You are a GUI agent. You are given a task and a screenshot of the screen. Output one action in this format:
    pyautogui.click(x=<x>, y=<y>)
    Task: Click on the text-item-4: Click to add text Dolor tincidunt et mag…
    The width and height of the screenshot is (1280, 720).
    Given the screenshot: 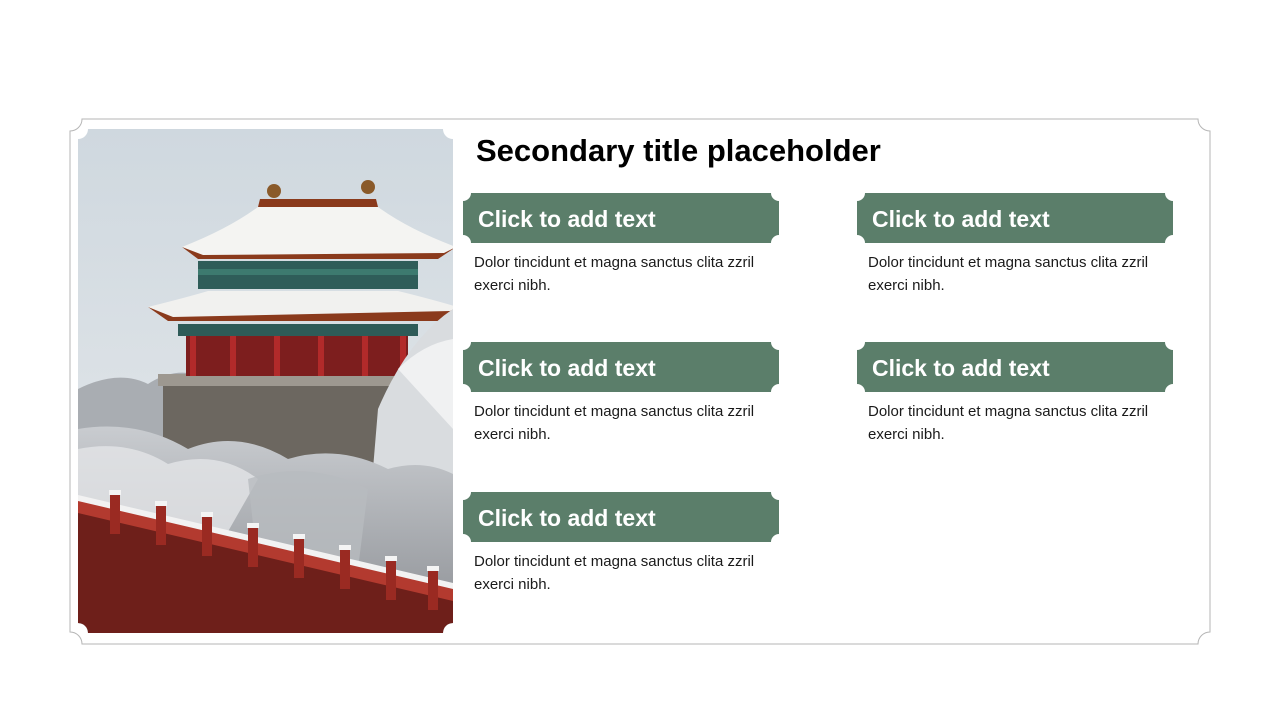 What is the action you would take?
    pyautogui.click(x=1017, y=394)
    